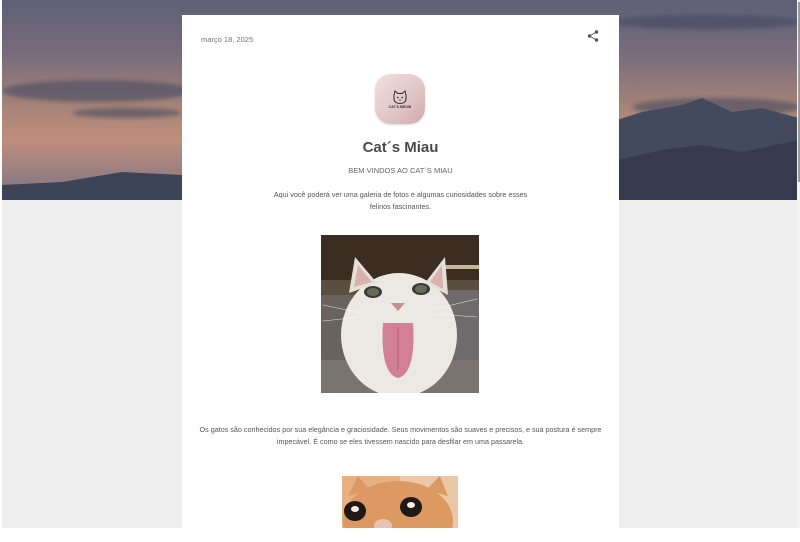 Image resolution: width=800 pixels, height=542 pixels. Describe the element at coordinates (400, 170) in the screenshot. I see `blog-description: BEM VINDOS AO CAT´S MIAU` at that location.